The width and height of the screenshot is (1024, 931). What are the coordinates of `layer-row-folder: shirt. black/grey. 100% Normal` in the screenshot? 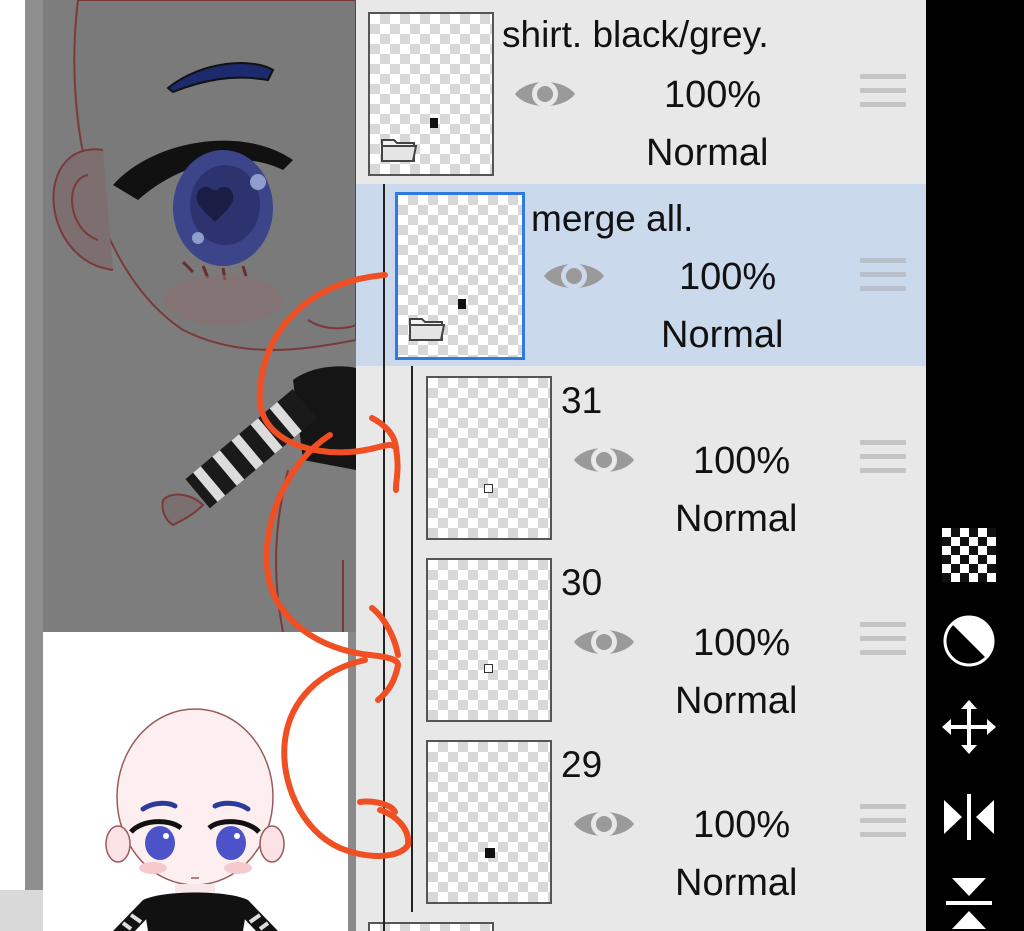 It's located at (641, 93).